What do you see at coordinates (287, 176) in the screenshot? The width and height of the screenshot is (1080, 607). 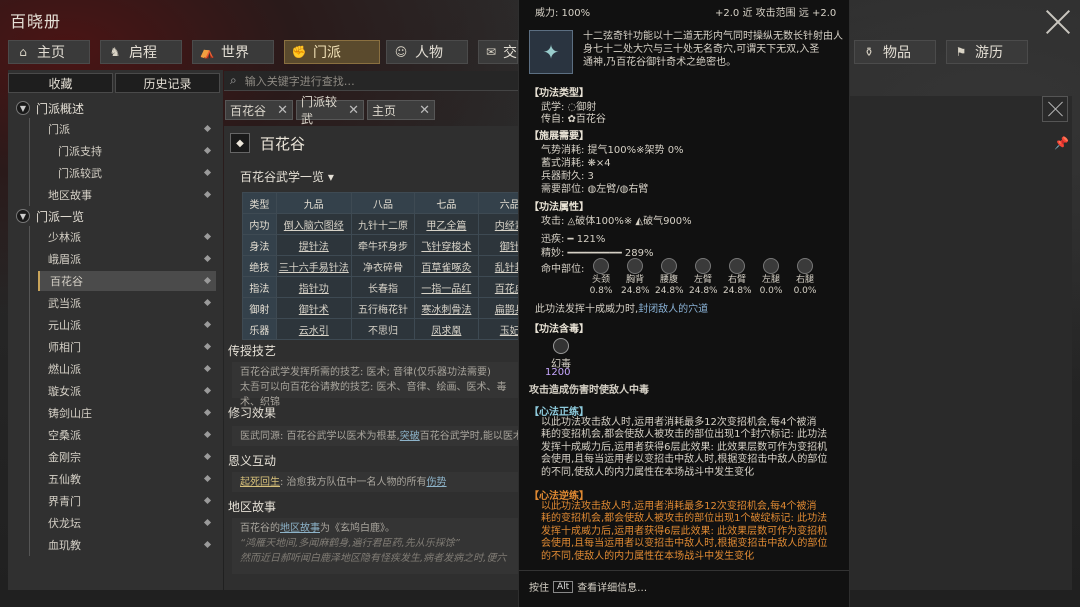 I see `table-title: 百花谷武学一览 ▾` at bounding box center [287, 176].